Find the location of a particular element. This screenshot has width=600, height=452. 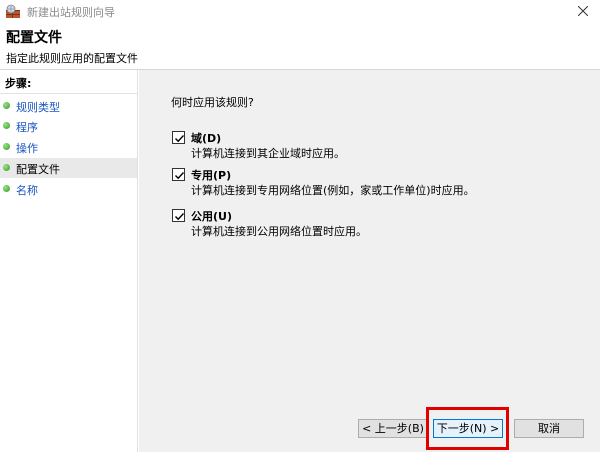

close-icon is located at coordinates (583, 11).